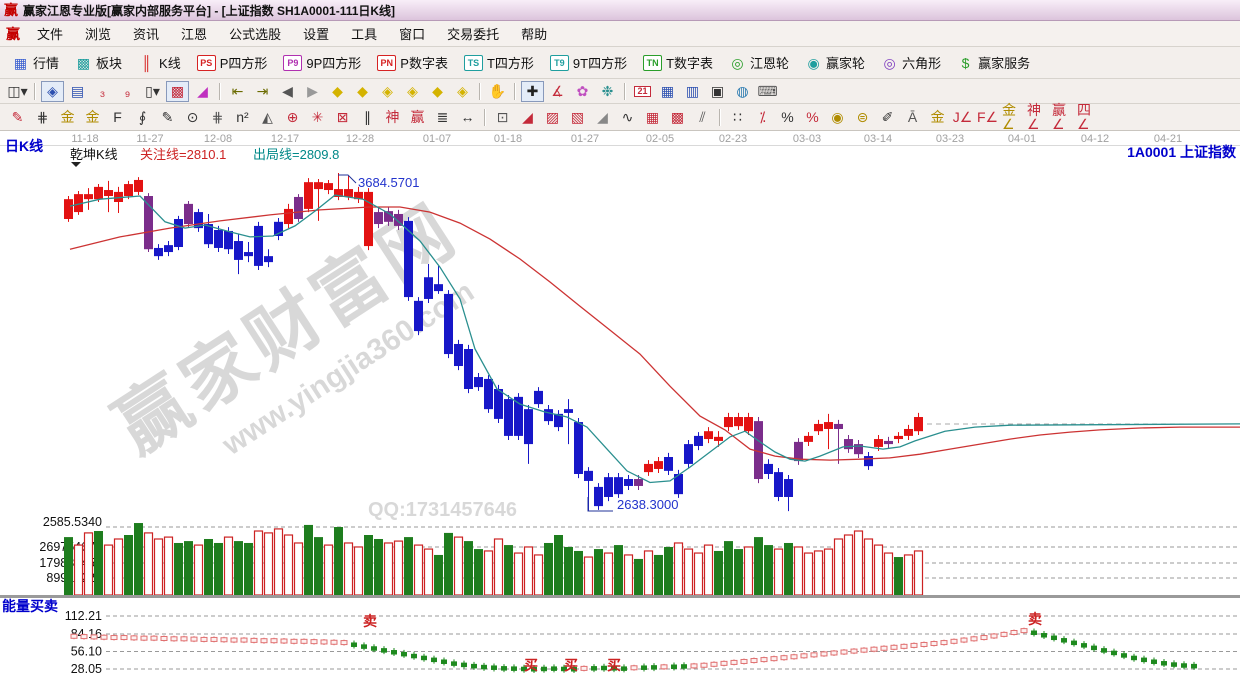 The width and height of the screenshot is (1240, 692). Describe the element at coordinates (102, 91) in the screenshot. I see `bars-3-tool-icon: ₃` at that location.